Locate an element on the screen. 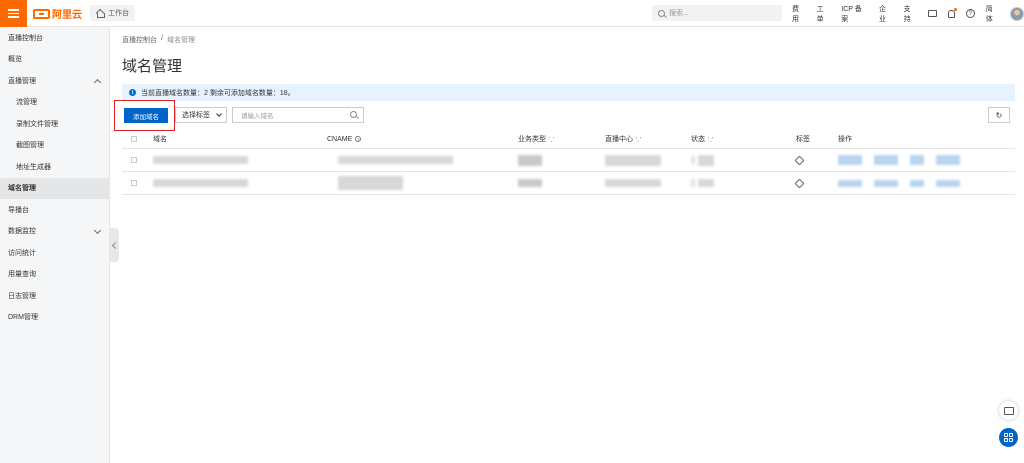  screen-icon is located at coordinates (933, 13).